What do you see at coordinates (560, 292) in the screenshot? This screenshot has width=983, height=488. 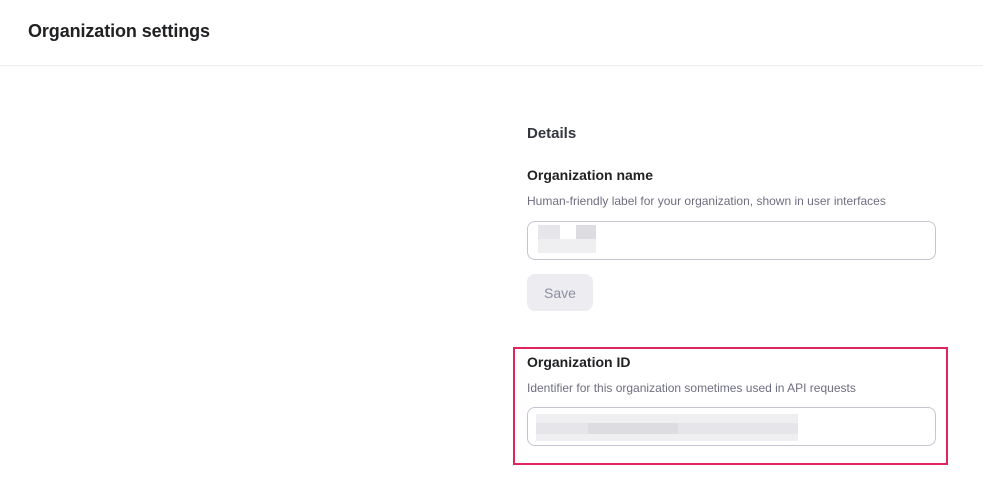 I see `save-button: Save` at bounding box center [560, 292].